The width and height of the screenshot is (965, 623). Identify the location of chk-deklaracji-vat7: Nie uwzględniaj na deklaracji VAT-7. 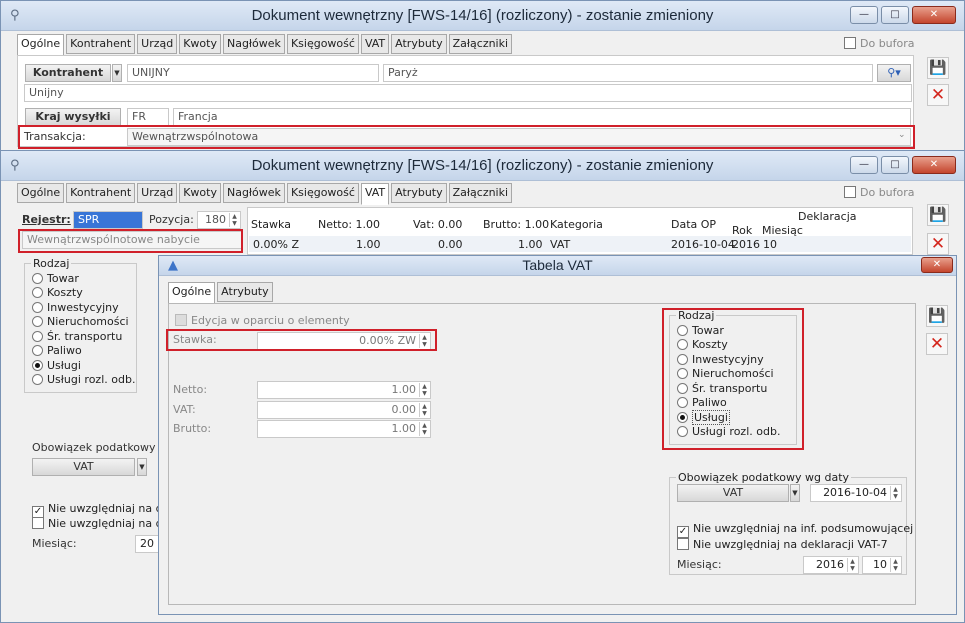
(782, 544).